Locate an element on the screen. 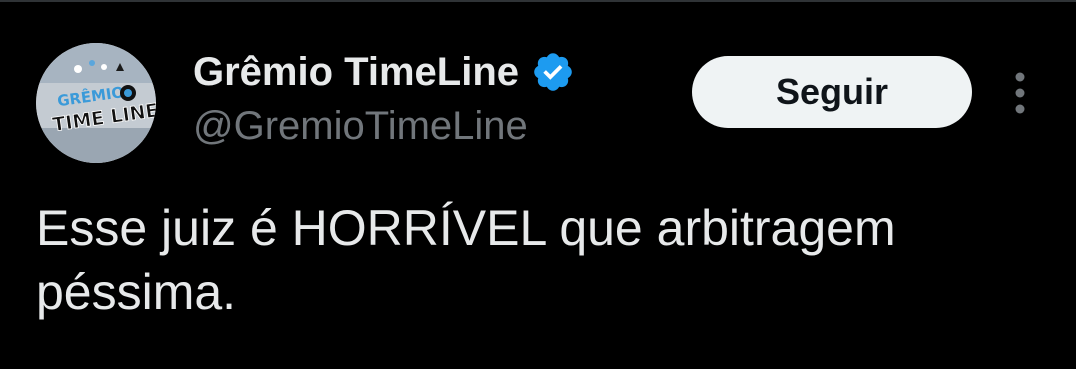 The height and width of the screenshot is (369, 1076). more-options-button is located at coordinates (1020, 93).